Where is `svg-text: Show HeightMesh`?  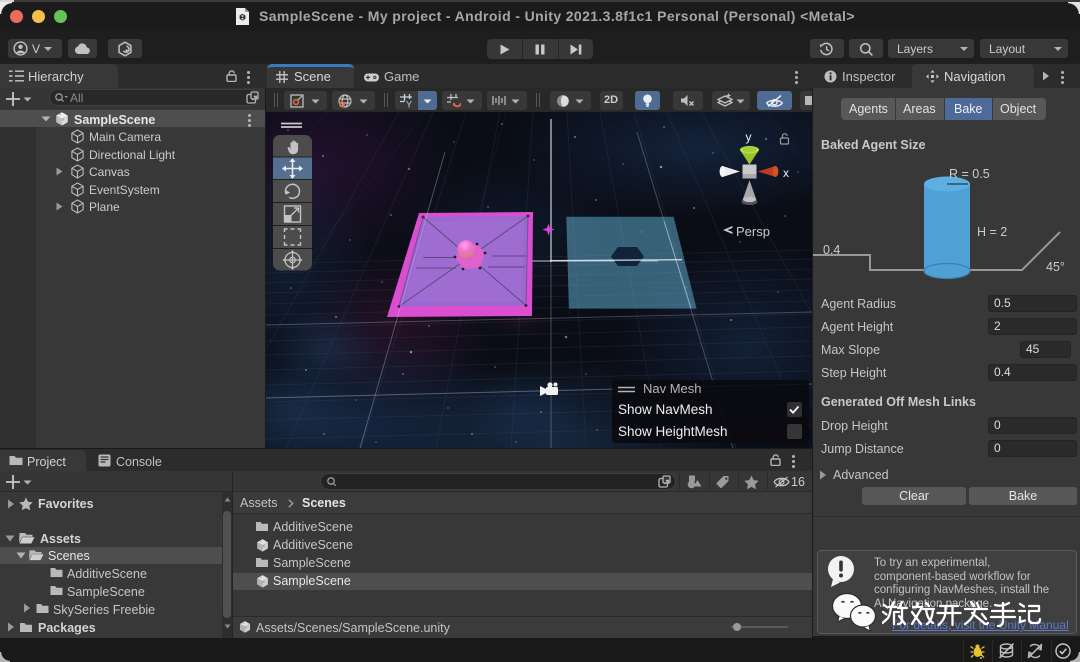 svg-text: Show HeightMesh is located at coordinates (673, 431).